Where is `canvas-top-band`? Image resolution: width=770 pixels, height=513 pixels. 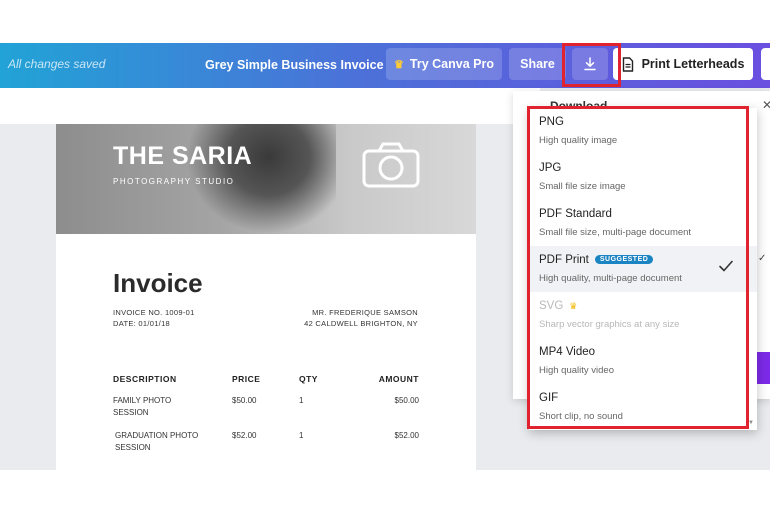 canvas-top-band is located at coordinates (270, 106).